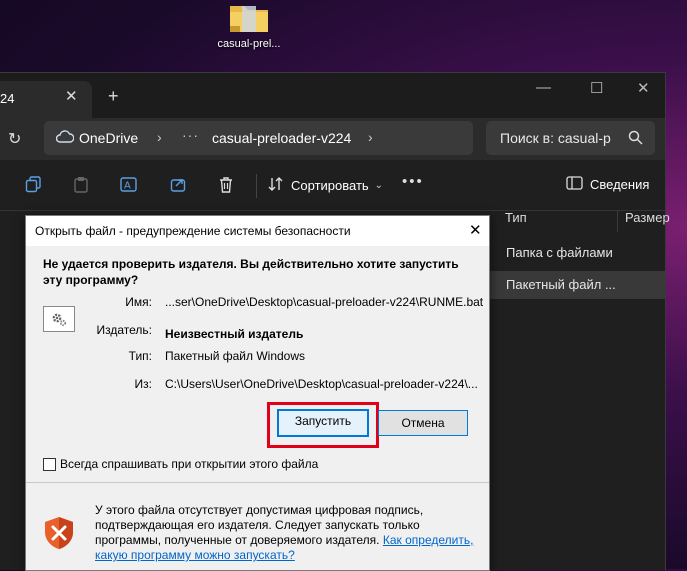  I want to click on details-label: Сведения, so click(620, 184).